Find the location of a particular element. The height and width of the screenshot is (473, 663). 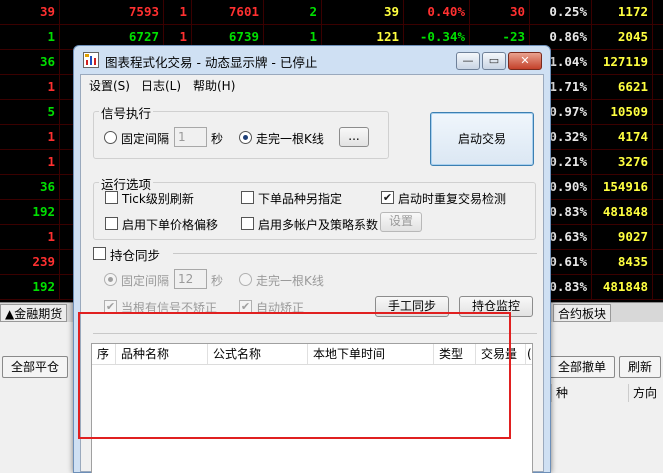

position-sync-title: 持仓同步 is located at coordinates (135, 255).